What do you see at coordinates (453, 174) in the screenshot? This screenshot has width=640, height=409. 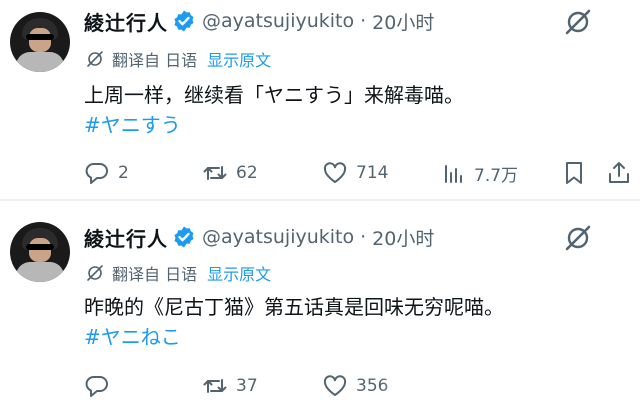 I see `views-icon` at bounding box center [453, 174].